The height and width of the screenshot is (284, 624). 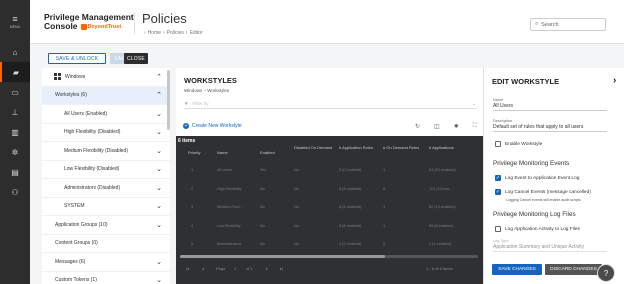 What do you see at coordinates (281, 268) in the screenshot?
I see `last-page-icon: ▸|` at bounding box center [281, 268].